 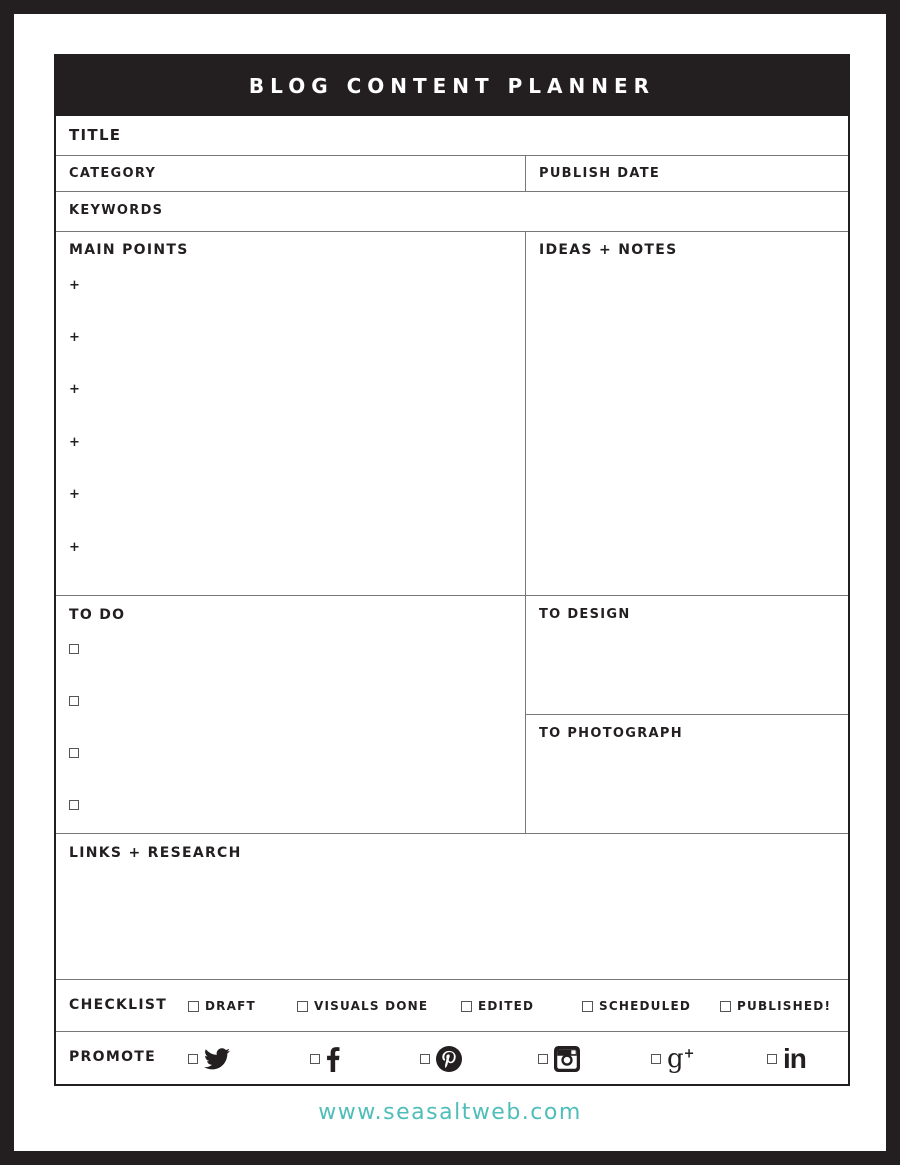 I want to click on to-design-section: TO DESIGN, so click(x=686, y=655).